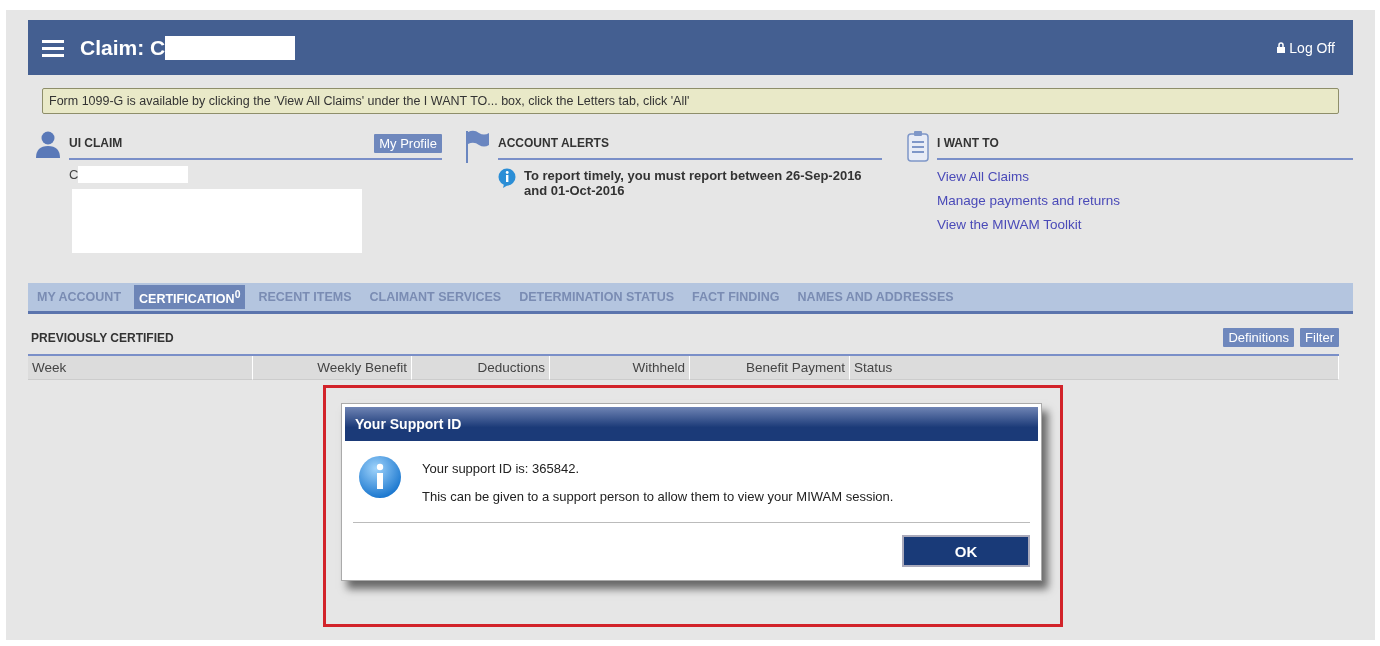 This screenshot has width=1380, height=646. Describe the element at coordinates (736, 297) in the screenshot. I see `nav-tab: FACT FINDING` at that location.